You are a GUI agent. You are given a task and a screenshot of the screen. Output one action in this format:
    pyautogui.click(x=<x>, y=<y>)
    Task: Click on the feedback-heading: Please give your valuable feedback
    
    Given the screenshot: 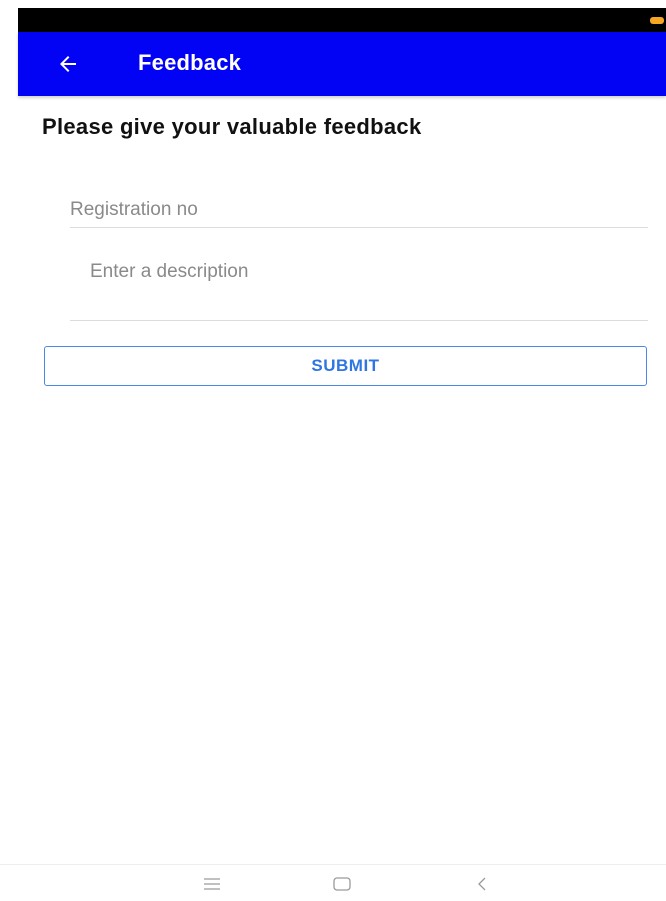 What is the action you would take?
    pyautogui.click(x=232, y=126)
    